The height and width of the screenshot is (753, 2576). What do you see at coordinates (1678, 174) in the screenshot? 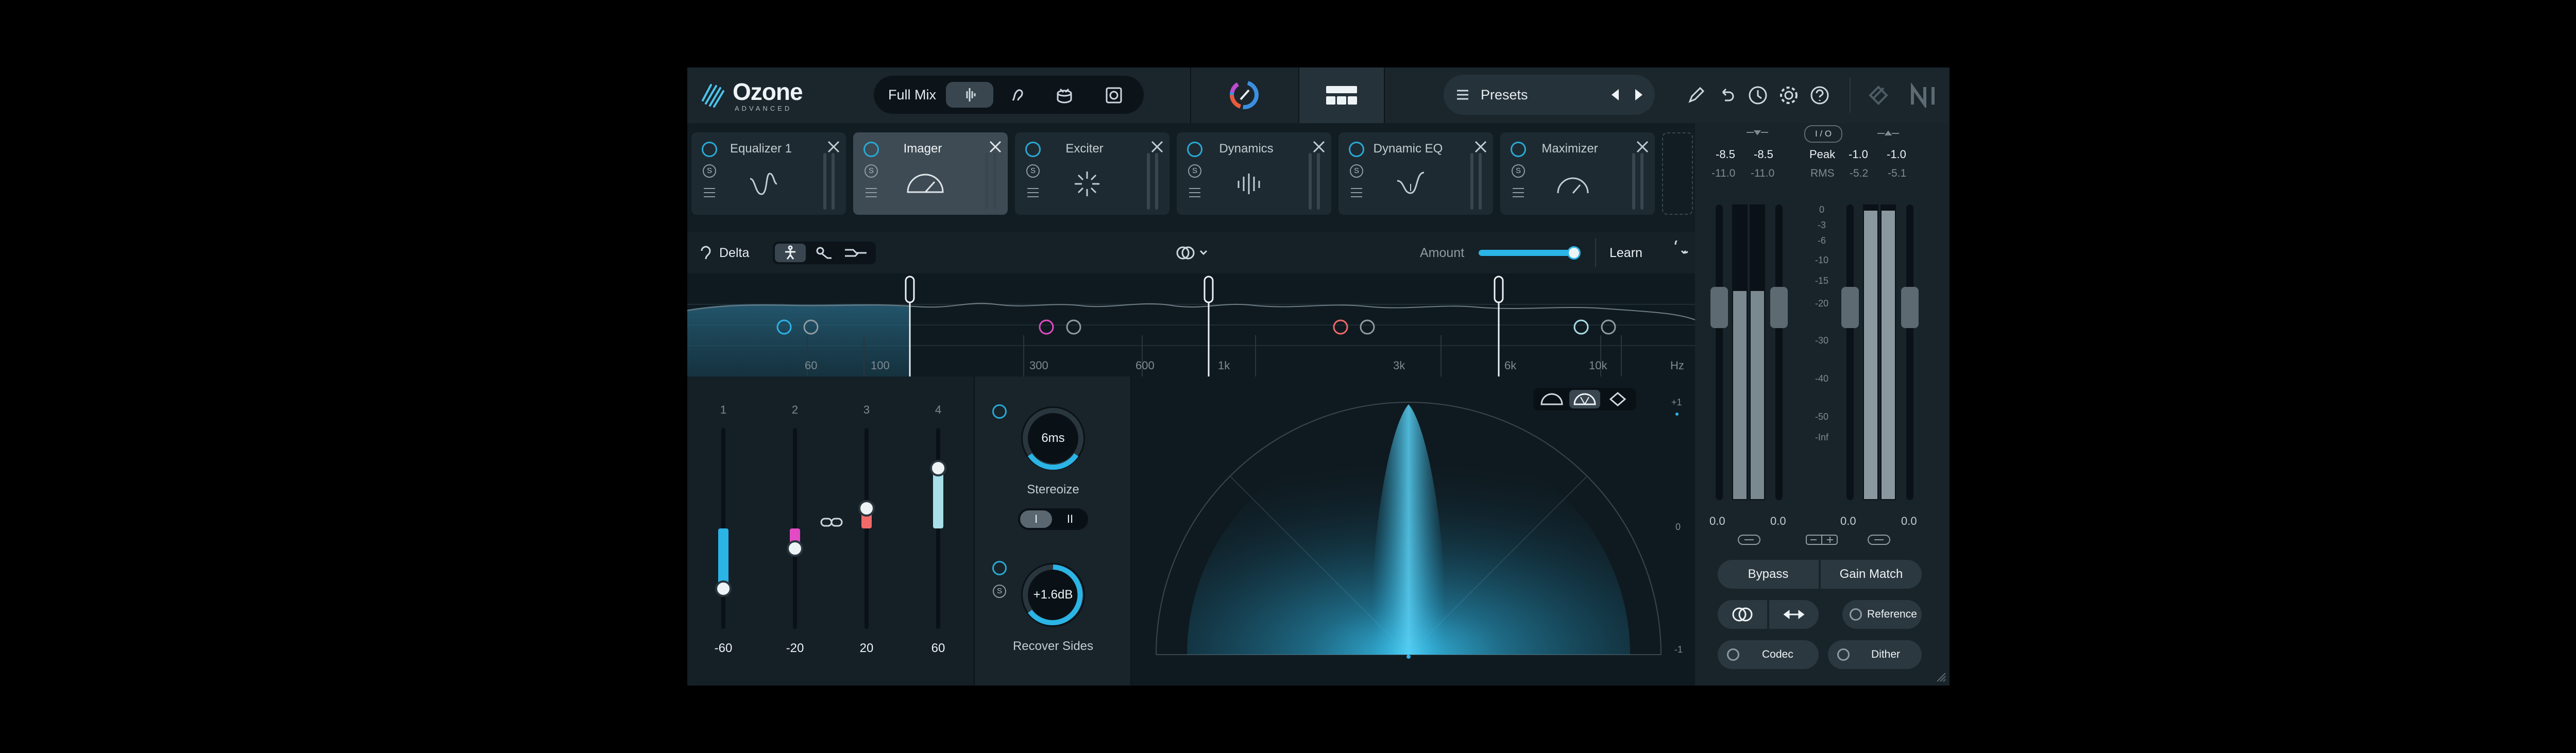
I see `add-module-slot` at bounding box center [1678, 174].